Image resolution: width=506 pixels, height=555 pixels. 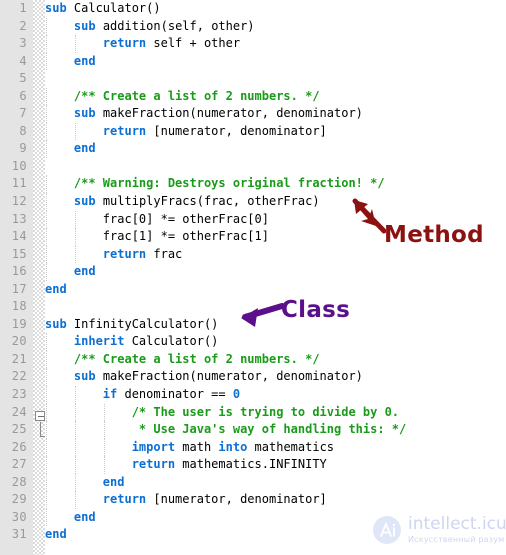 What do you see at coordinates (19, 201) in the screenshot?
I see `line-number: 12` at bounding box center [19, 201].